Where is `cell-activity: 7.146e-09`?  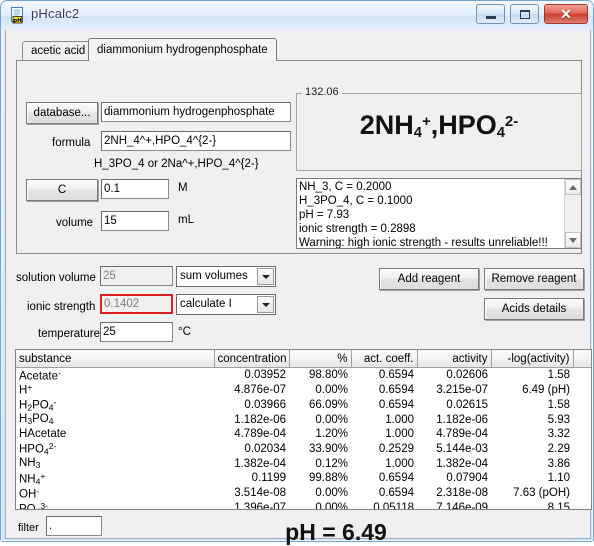 cell-activity: 7.146e-09 is located at coordinates (462, 506).